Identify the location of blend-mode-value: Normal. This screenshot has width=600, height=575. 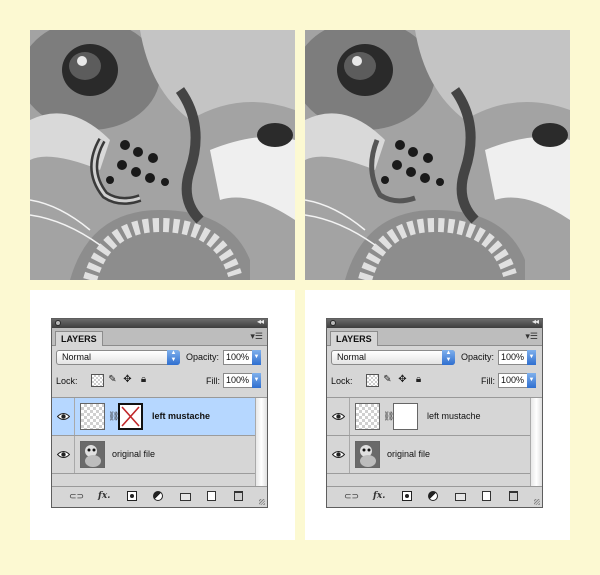
(77, 357).